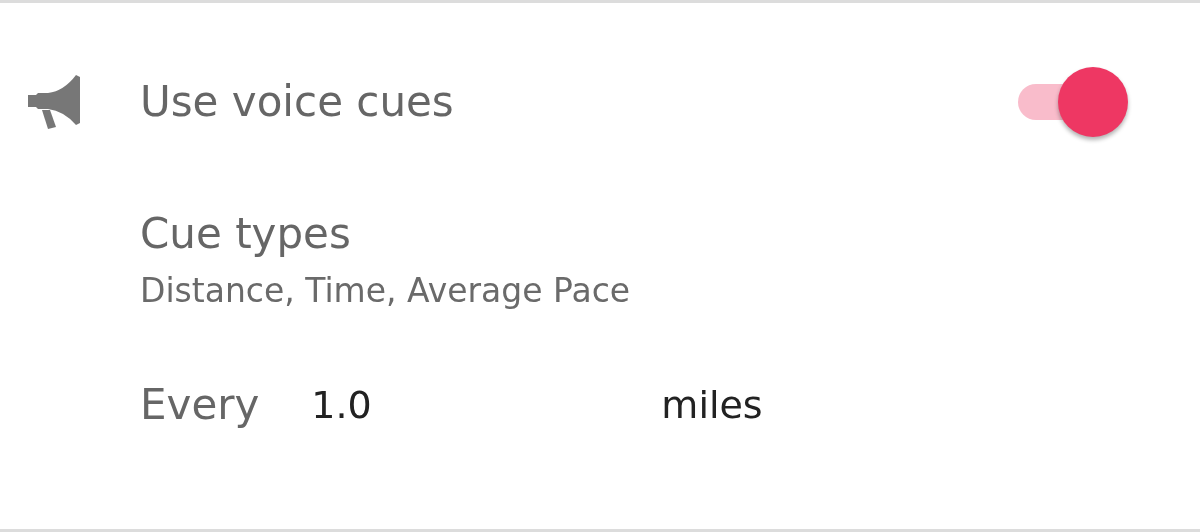 The width and height of the screenshot is (1200, 532). Describe the element at coordinates (490, 261) in the screenshot. I see `cue-types-item: Cue types Distance, Time, Average Pace` at that location.